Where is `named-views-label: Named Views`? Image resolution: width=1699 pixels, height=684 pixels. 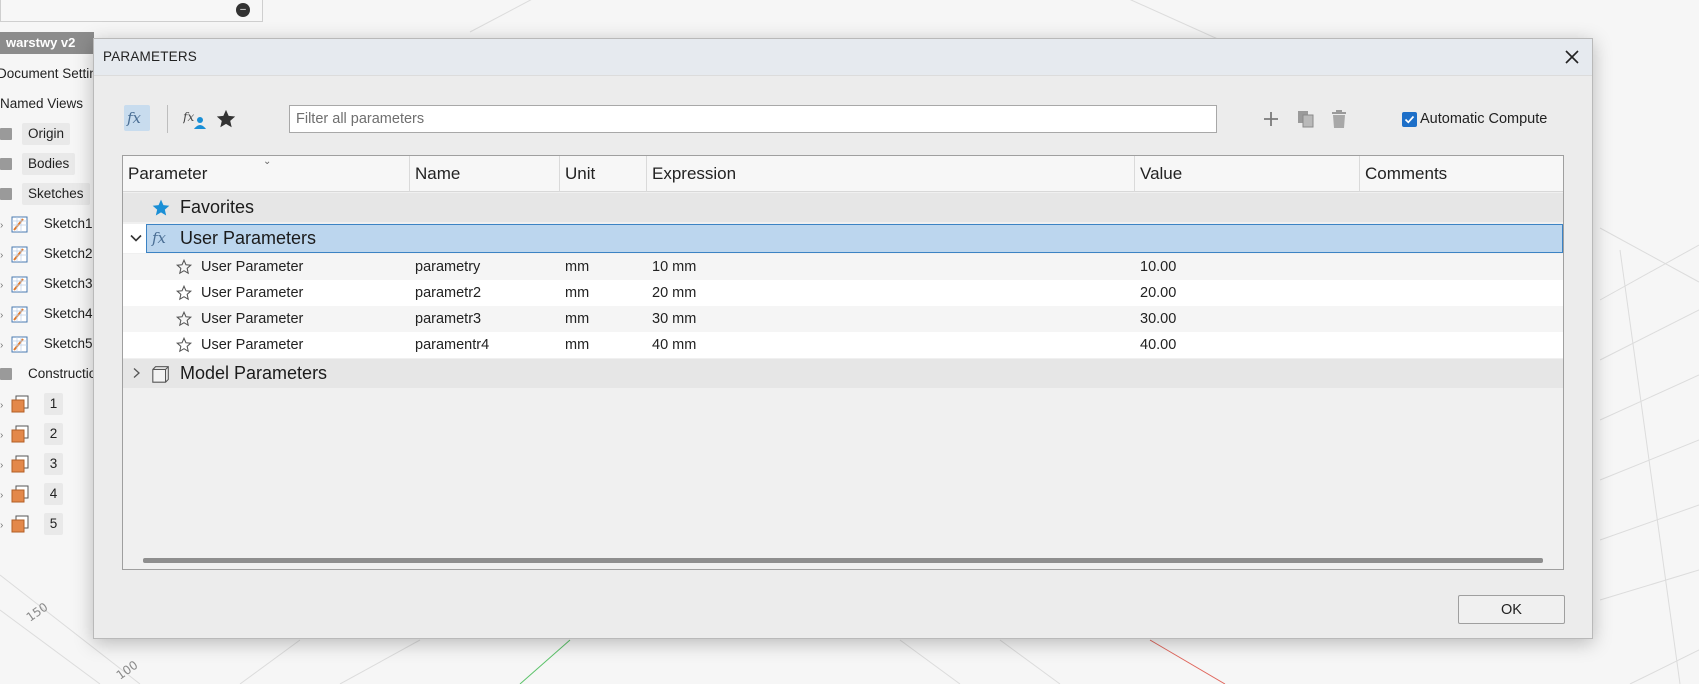 named-views-label: Named Views is located at coordinates (42, 103).